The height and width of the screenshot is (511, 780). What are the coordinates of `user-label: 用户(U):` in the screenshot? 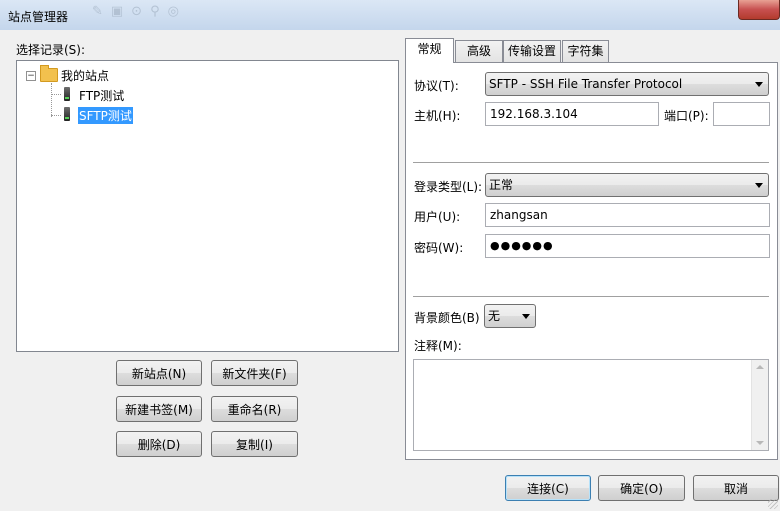 It's located at (437, 217).